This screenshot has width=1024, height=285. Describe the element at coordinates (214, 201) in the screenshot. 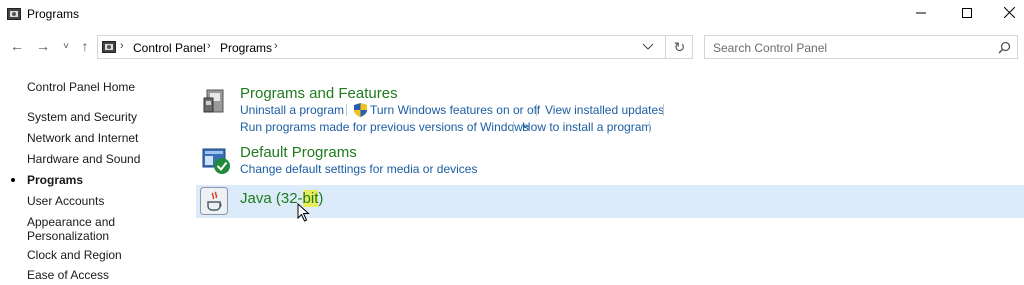

I see `java-icon` at that location.